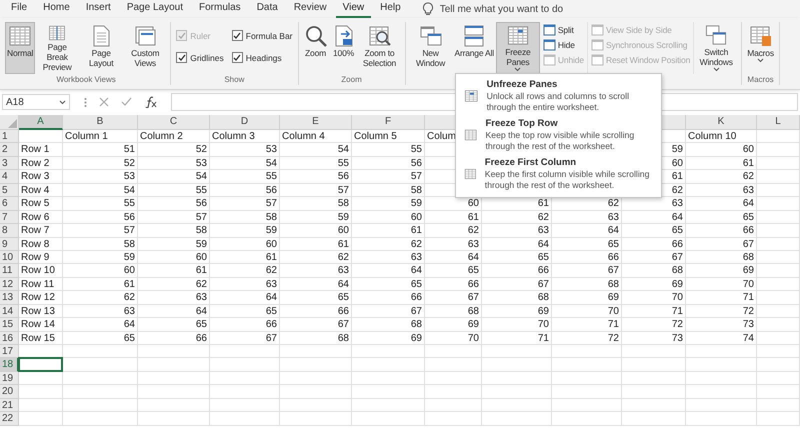 The width and height of the screenshot is (800, 433). What do you see at coordinates (9, 325) in the screenshot?
I see `row-header: 15` at bounding box center [9, 325].